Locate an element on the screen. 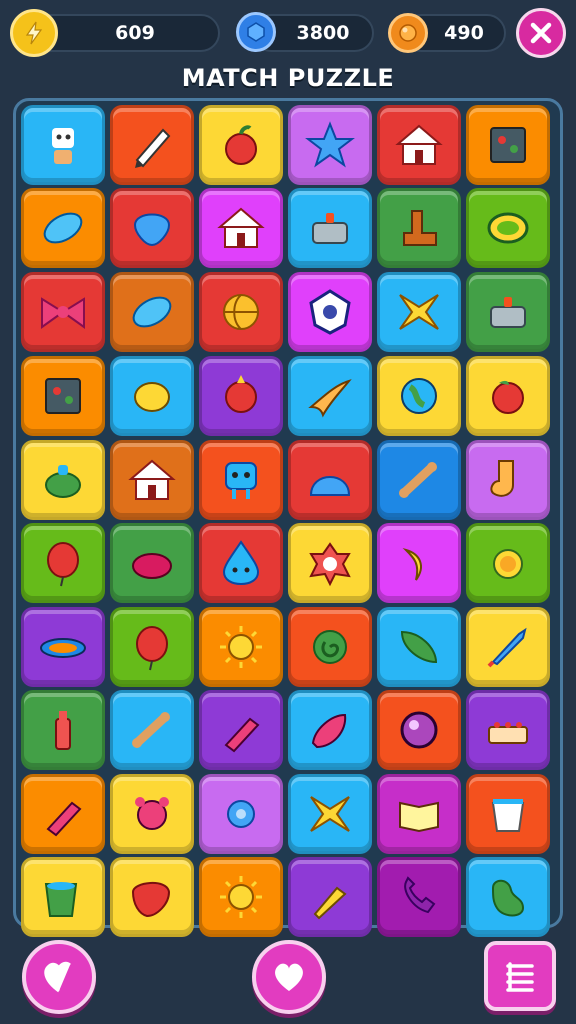 This screenshot has height=1024, width=576. close-button is located at coordinates (541, 33).